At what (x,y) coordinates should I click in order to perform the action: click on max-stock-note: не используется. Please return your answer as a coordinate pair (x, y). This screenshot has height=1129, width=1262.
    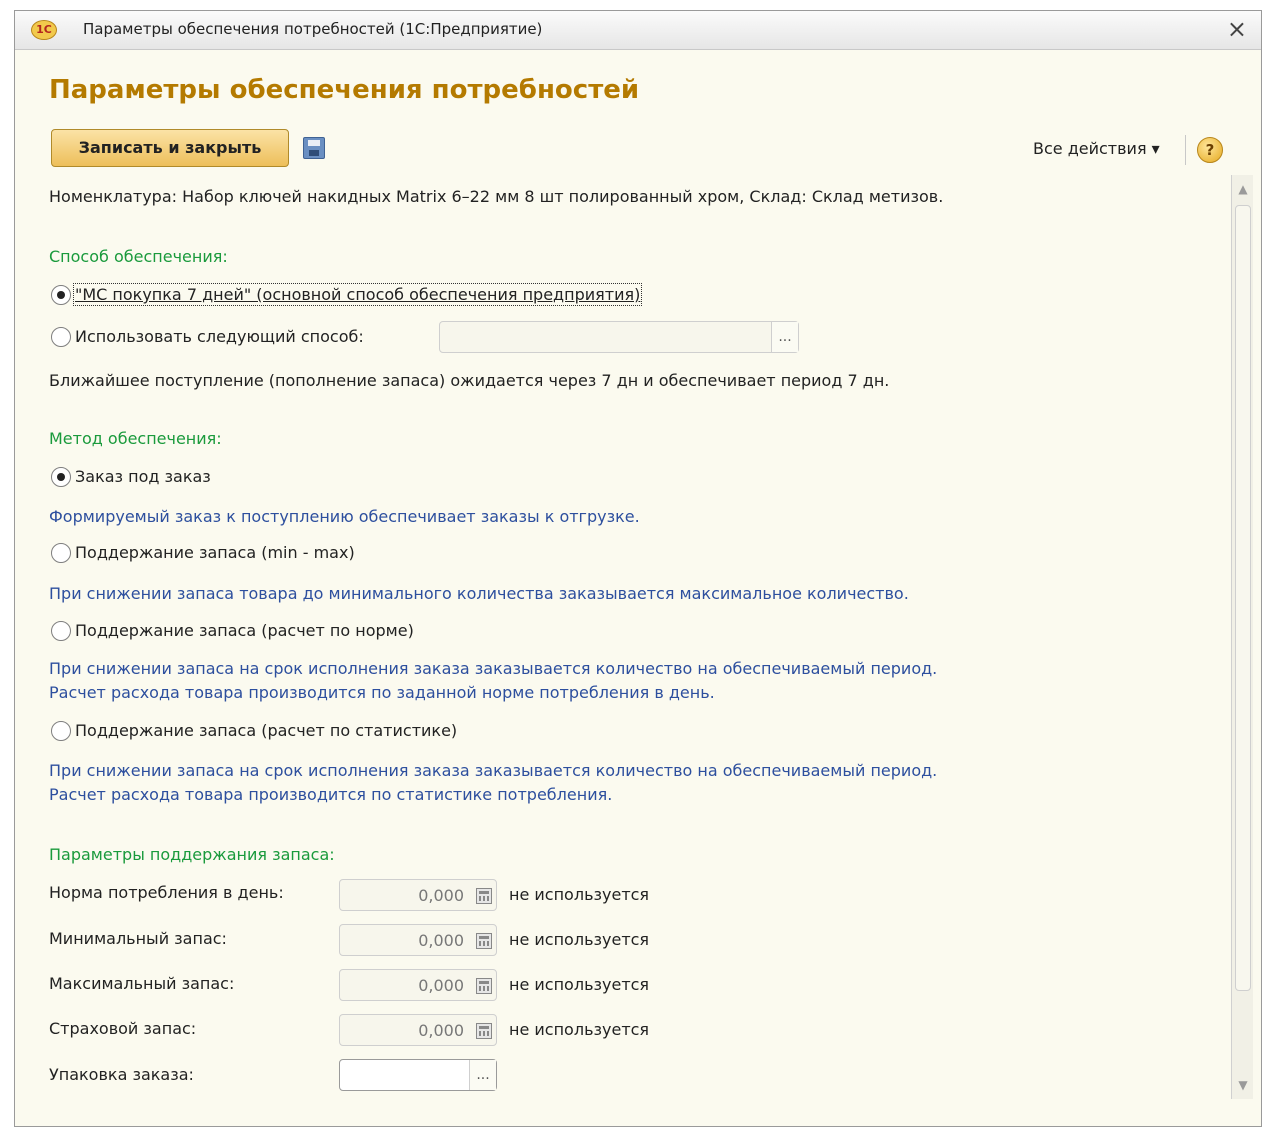
    Looking at the image, I should click on (579, 984).